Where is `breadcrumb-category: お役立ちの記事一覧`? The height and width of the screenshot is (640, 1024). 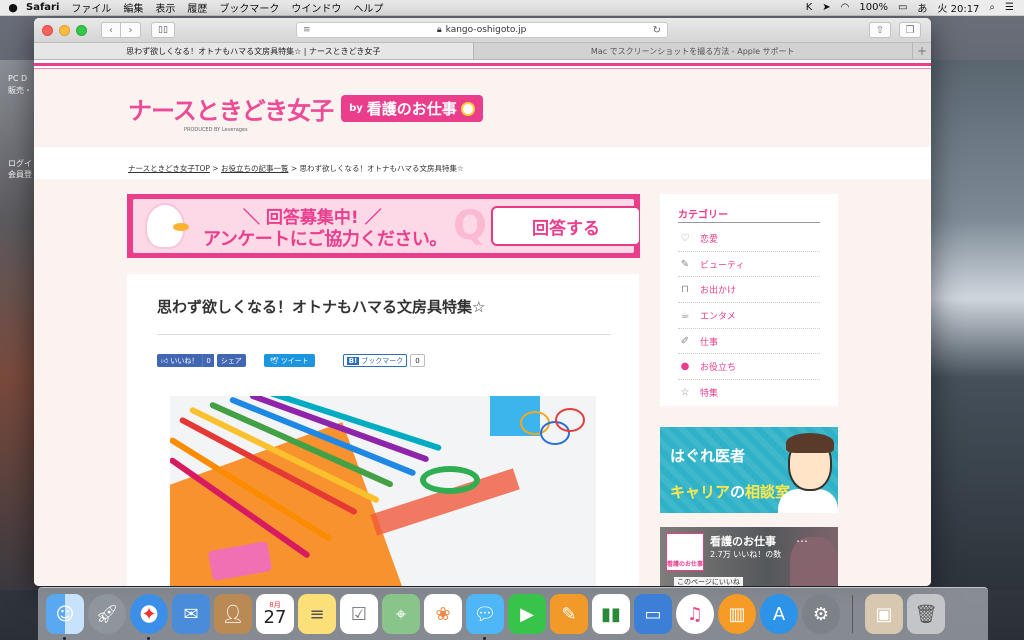 breadcrumb-category: お役立ちの記事一覧 is located at coordinates (255, 168).